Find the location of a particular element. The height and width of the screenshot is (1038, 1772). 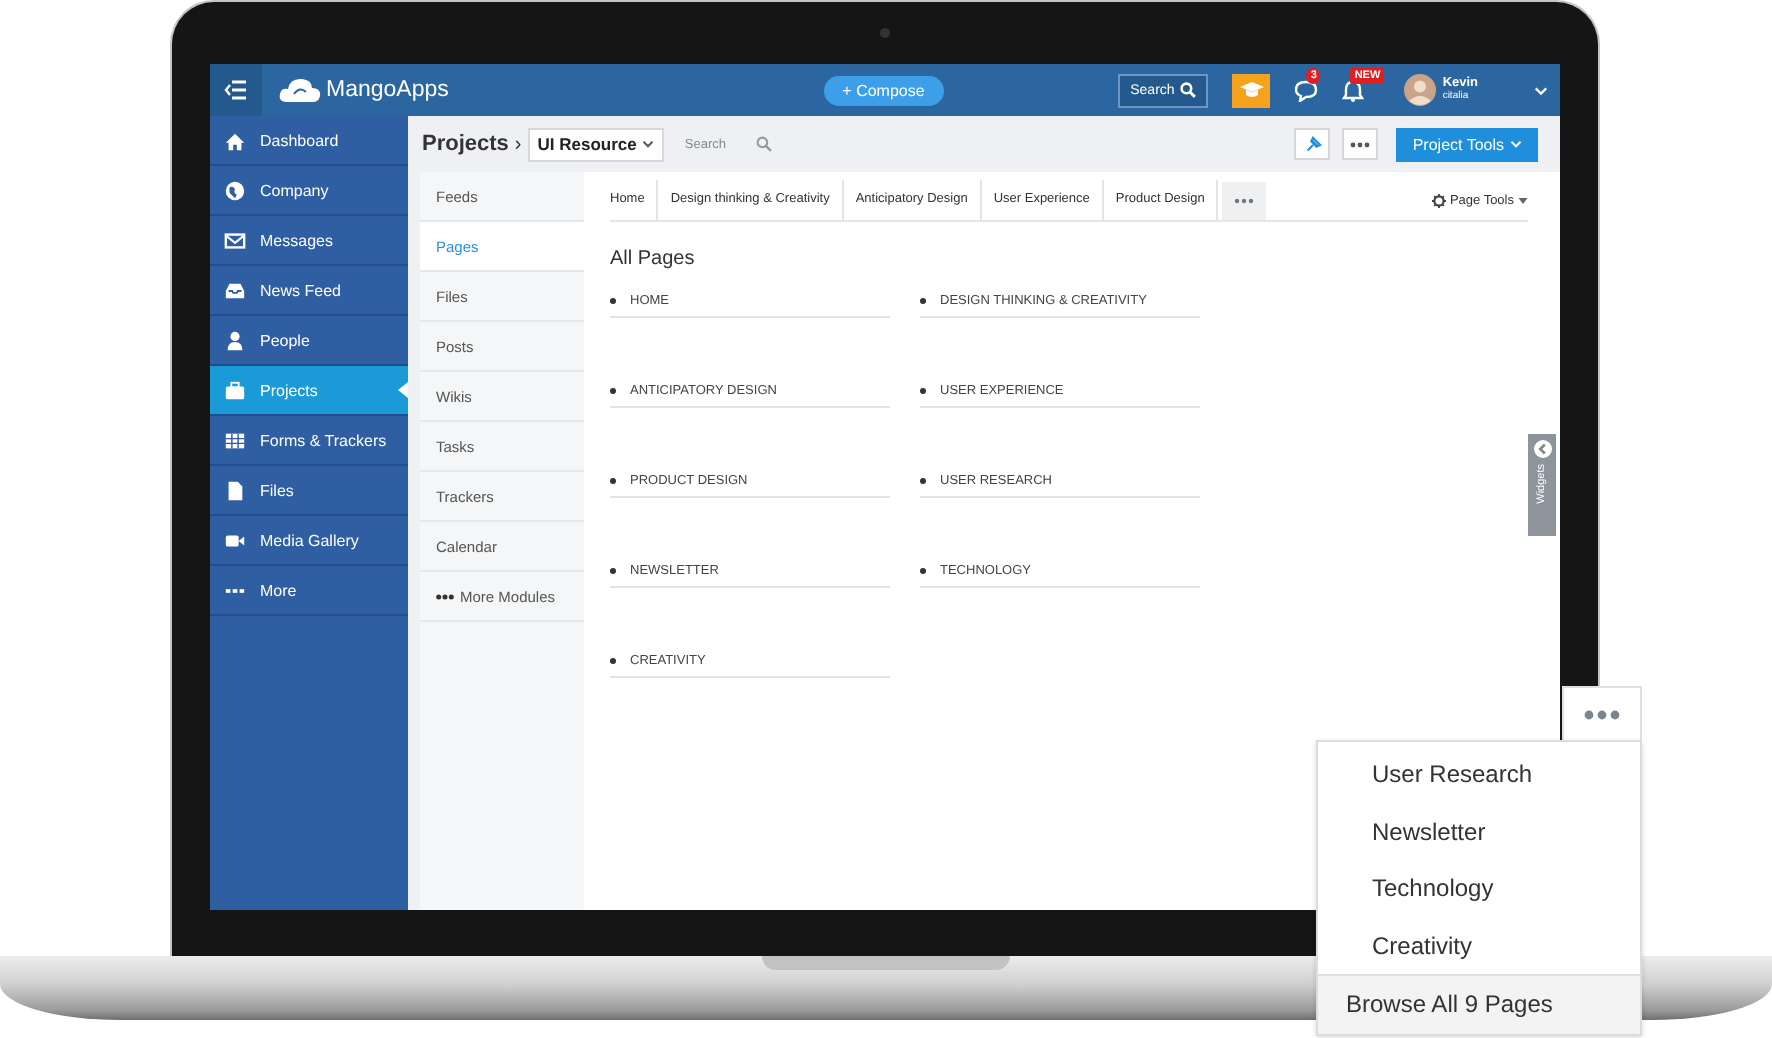

pin-button is located at coordinates (1312, 144).